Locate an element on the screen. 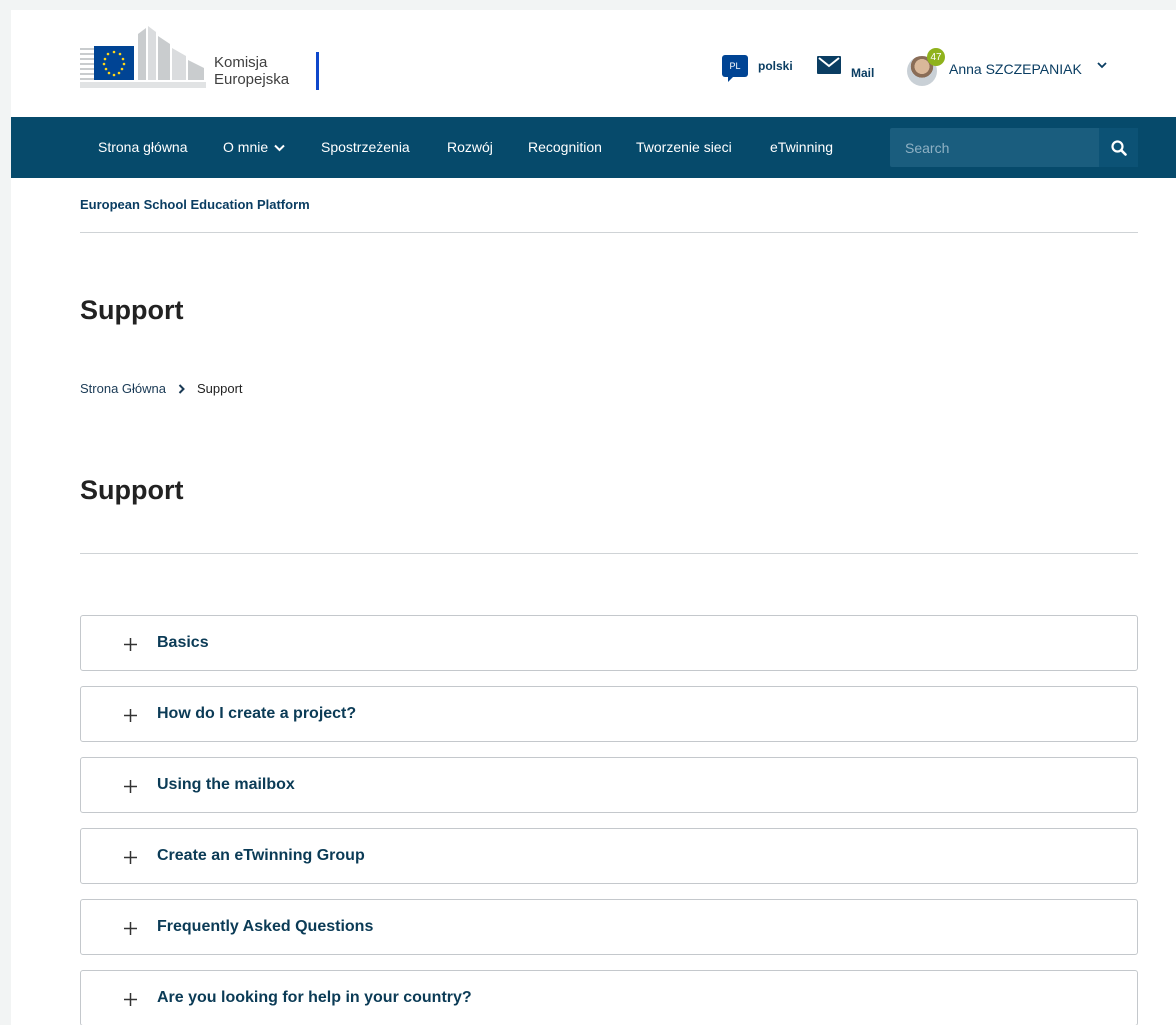 The image size is (1176, 1025). language-code-badge: PL is located at coordinates (735, 68).